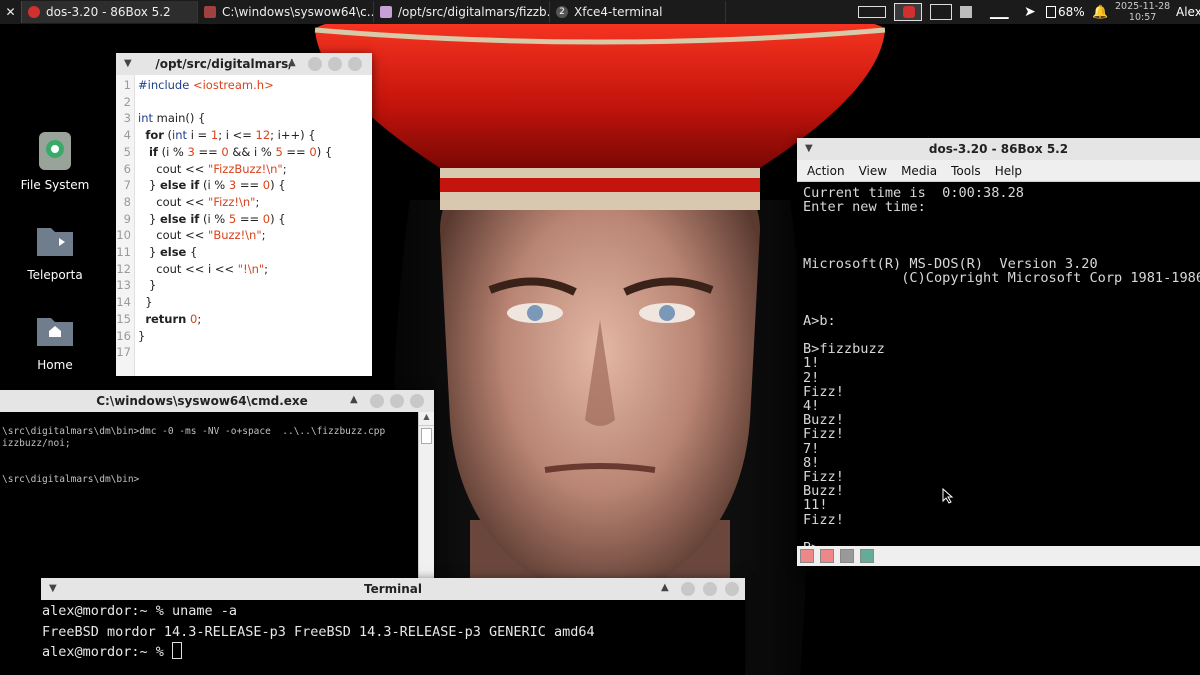 This screenshot has width=1200, height=675. I want to click on code-line: cout << "Fizz!\n";, so click(199, 201).